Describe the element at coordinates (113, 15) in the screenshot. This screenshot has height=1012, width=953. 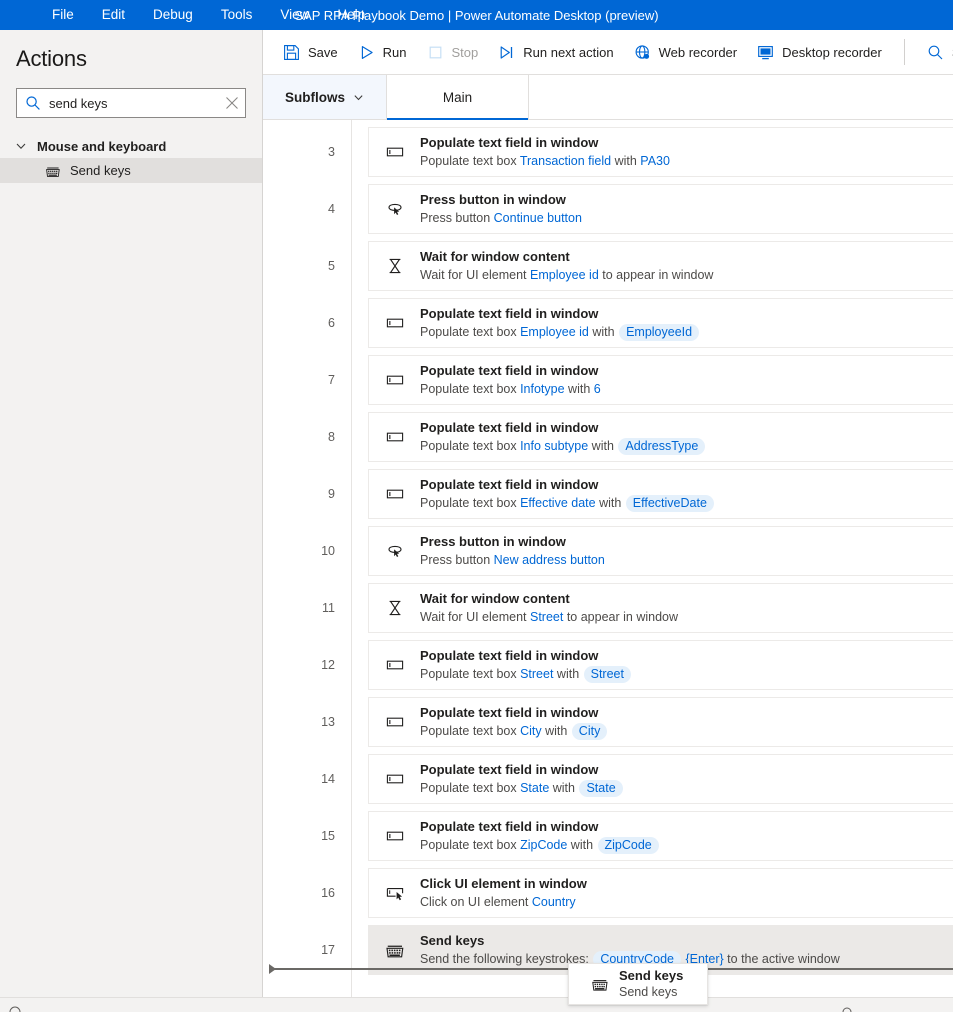
I see `menu-item-edit: Edit` at that location.